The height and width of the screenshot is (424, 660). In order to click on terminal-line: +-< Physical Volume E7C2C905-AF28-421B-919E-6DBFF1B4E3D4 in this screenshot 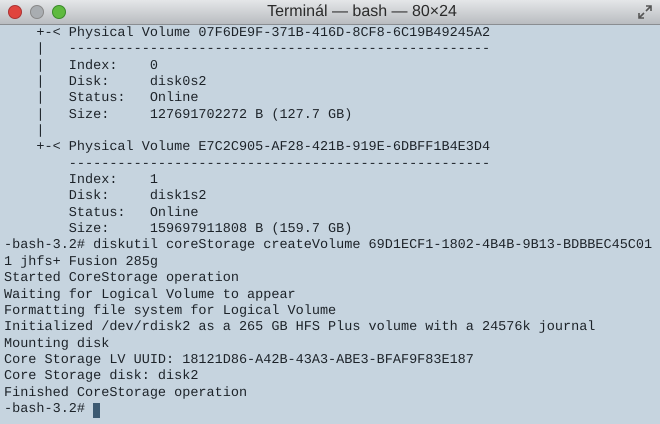, I will do `click(262, 148)`.